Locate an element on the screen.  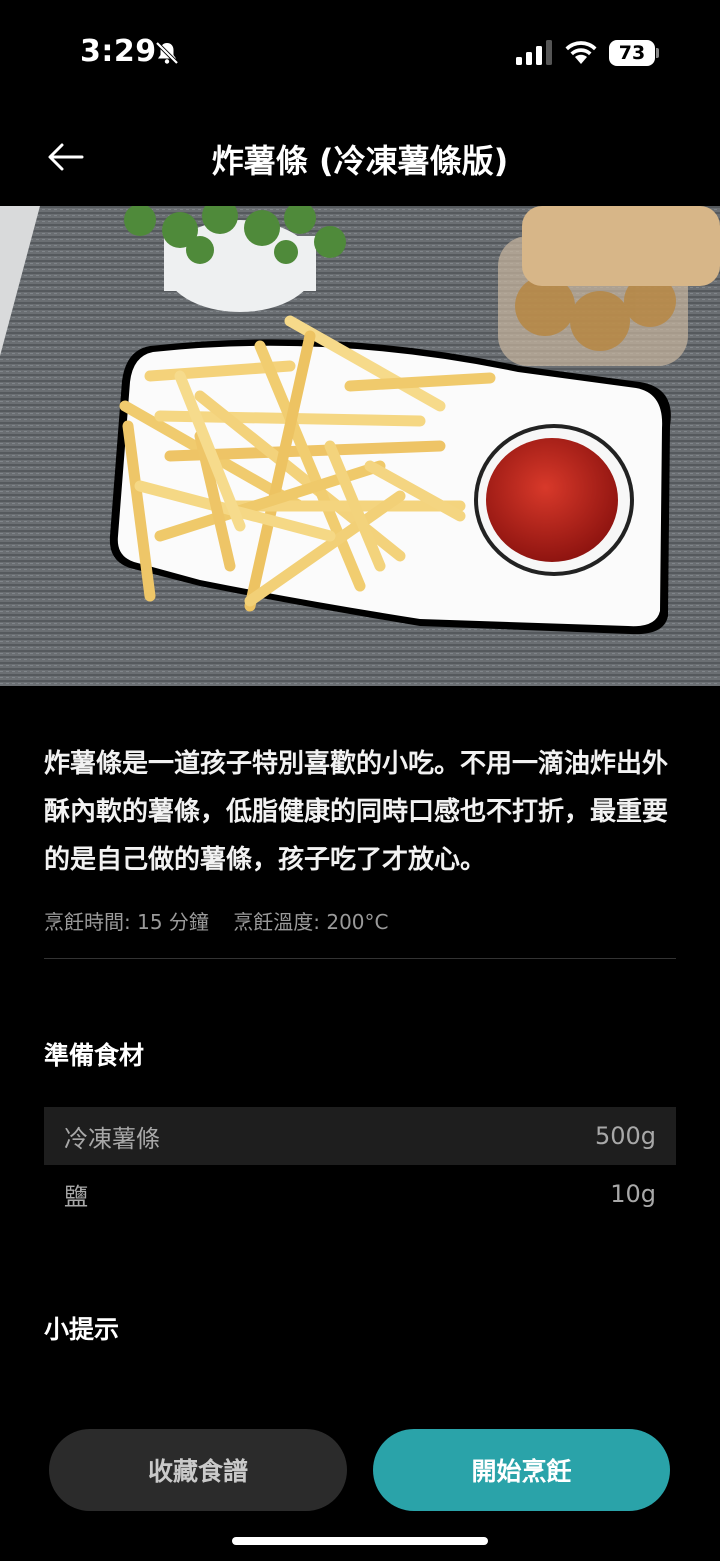
cook-time: 烹飪時間: 15 分鐘 is located at coordinates (126, 922).